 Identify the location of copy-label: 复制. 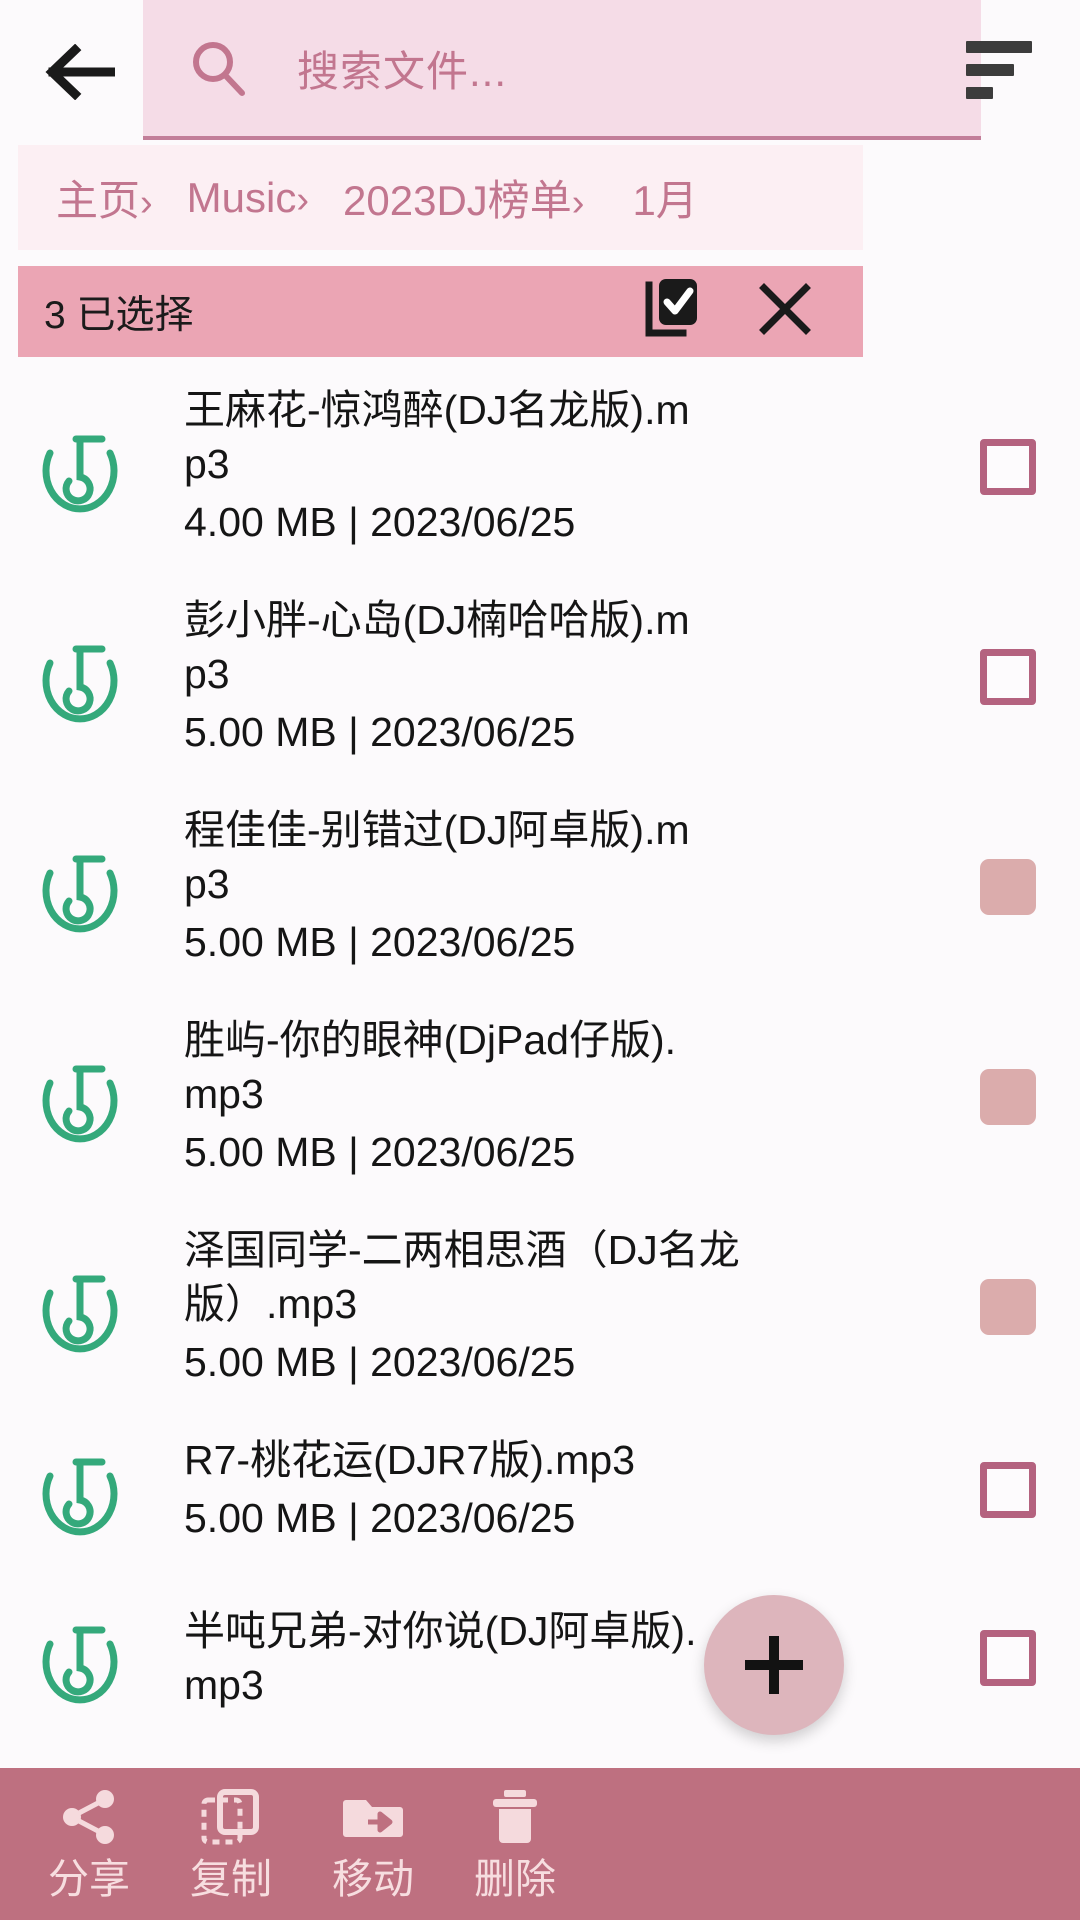
(231, 1879).